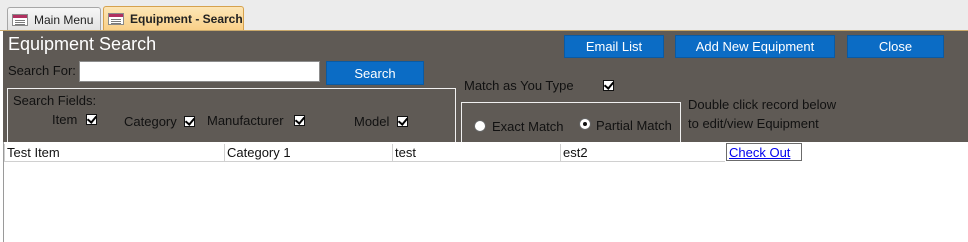 The height and width of the screenshot is (242, 968). I want to click on partial-match-label: Partial Match, so click(634, 125).